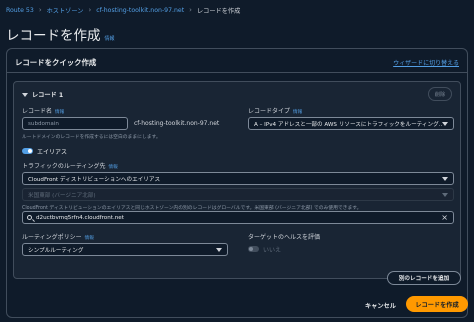 The height and width of the screenshot is (322, 474). I want to click on switch-to-wizard-link: ウィザードに切り替える, so click(426, 62).